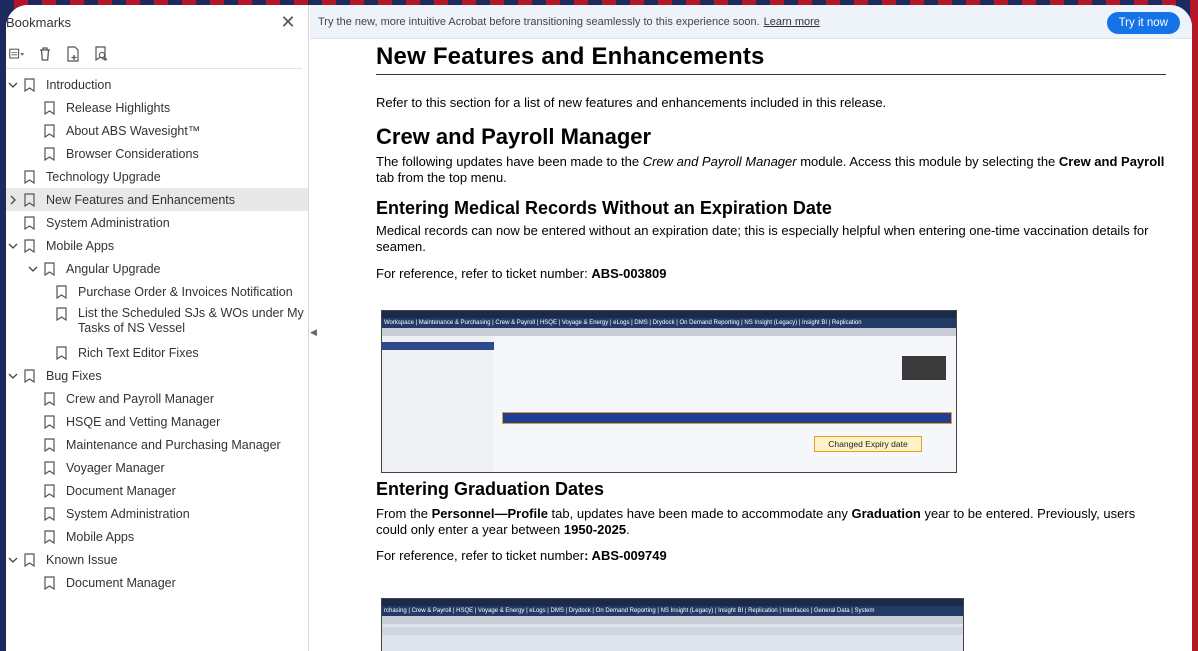 The height and width of the screenshot is (651, 1198). What do you see at coordinates (138, 352) in the screenshot?
I see `bookmark-label: Rich Text Editor Fixes` at bounding box center [138, 352].